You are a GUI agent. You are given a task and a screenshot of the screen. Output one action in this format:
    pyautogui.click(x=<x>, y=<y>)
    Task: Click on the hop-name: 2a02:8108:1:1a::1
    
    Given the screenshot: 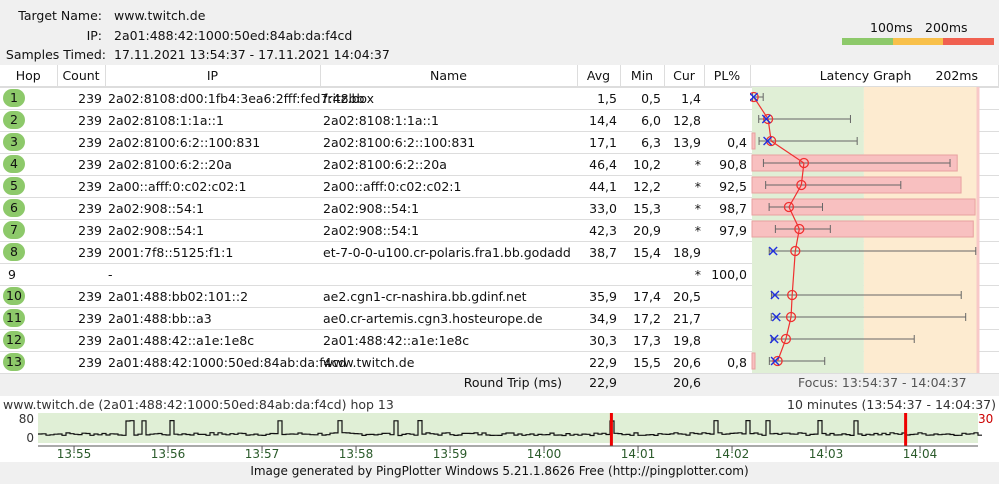 What is the action you would take?
    pyautogui.click(x=448, y=120)
    